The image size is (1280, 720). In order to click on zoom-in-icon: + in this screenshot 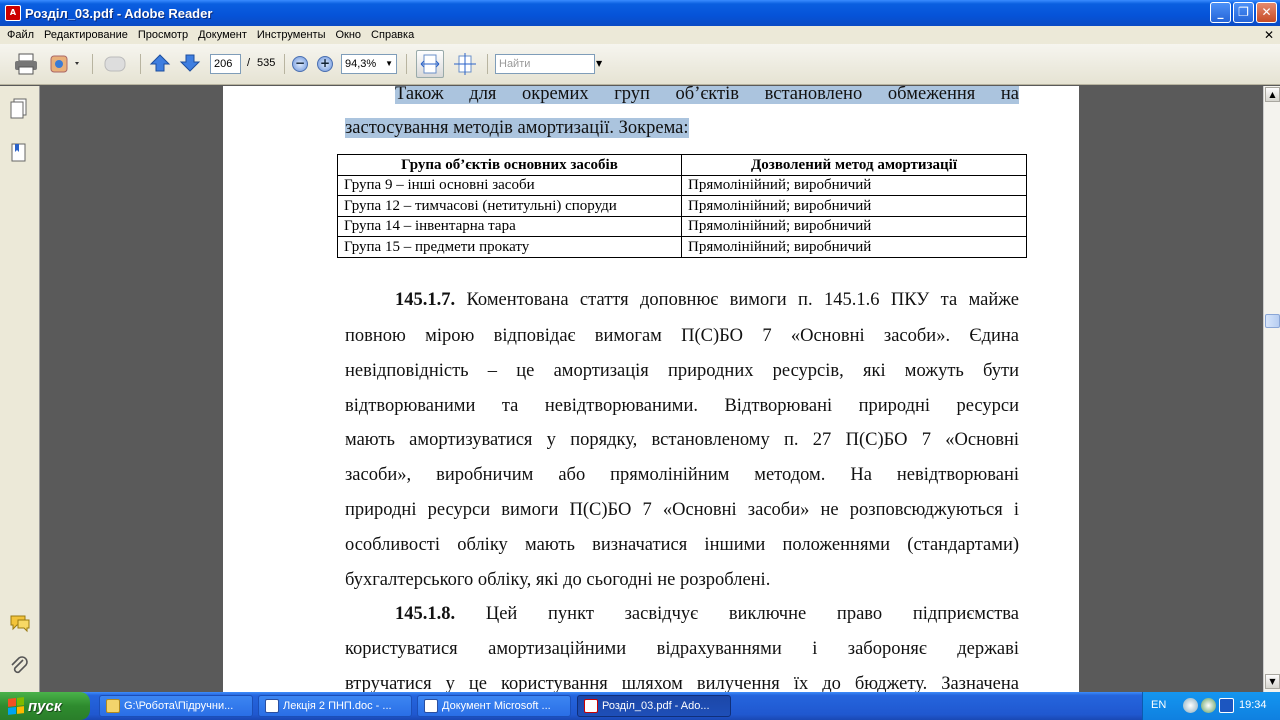, I will do `click(325, 64)`.